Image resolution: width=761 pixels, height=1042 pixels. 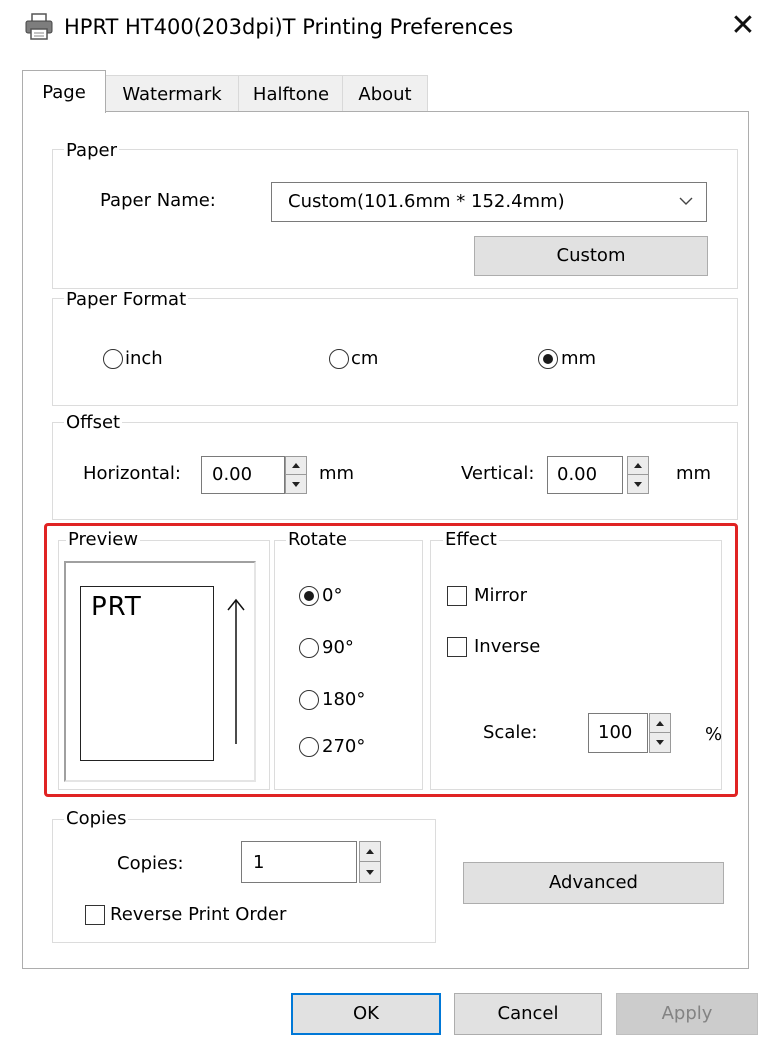 I want to click on radio-rotate-180-label: 180°, so click(x=344, y=699).